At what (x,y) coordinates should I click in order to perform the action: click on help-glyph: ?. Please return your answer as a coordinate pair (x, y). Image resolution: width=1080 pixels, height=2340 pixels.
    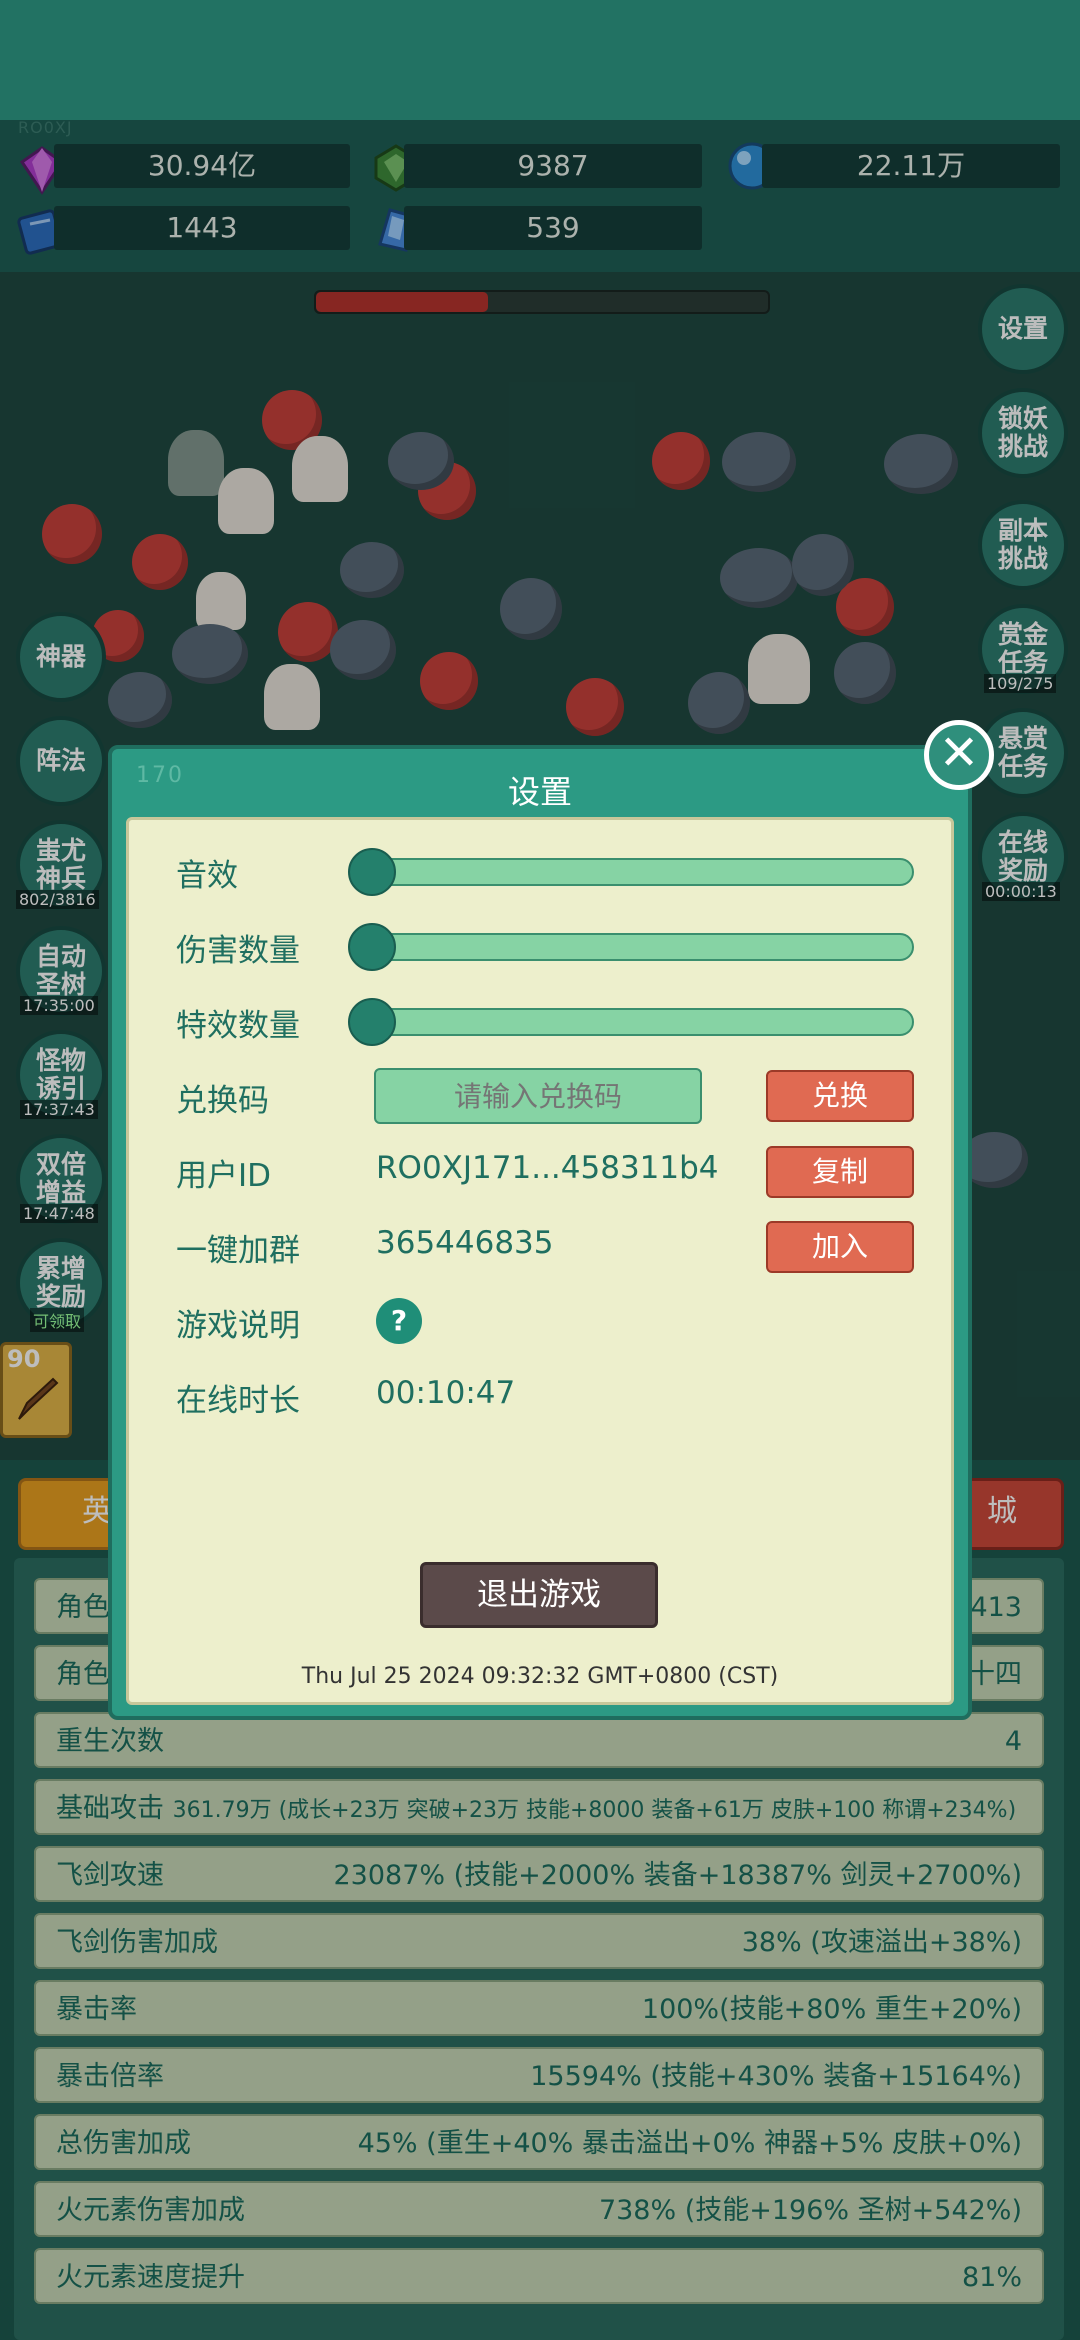
    Looking at the image, I should click on (399, 1320).